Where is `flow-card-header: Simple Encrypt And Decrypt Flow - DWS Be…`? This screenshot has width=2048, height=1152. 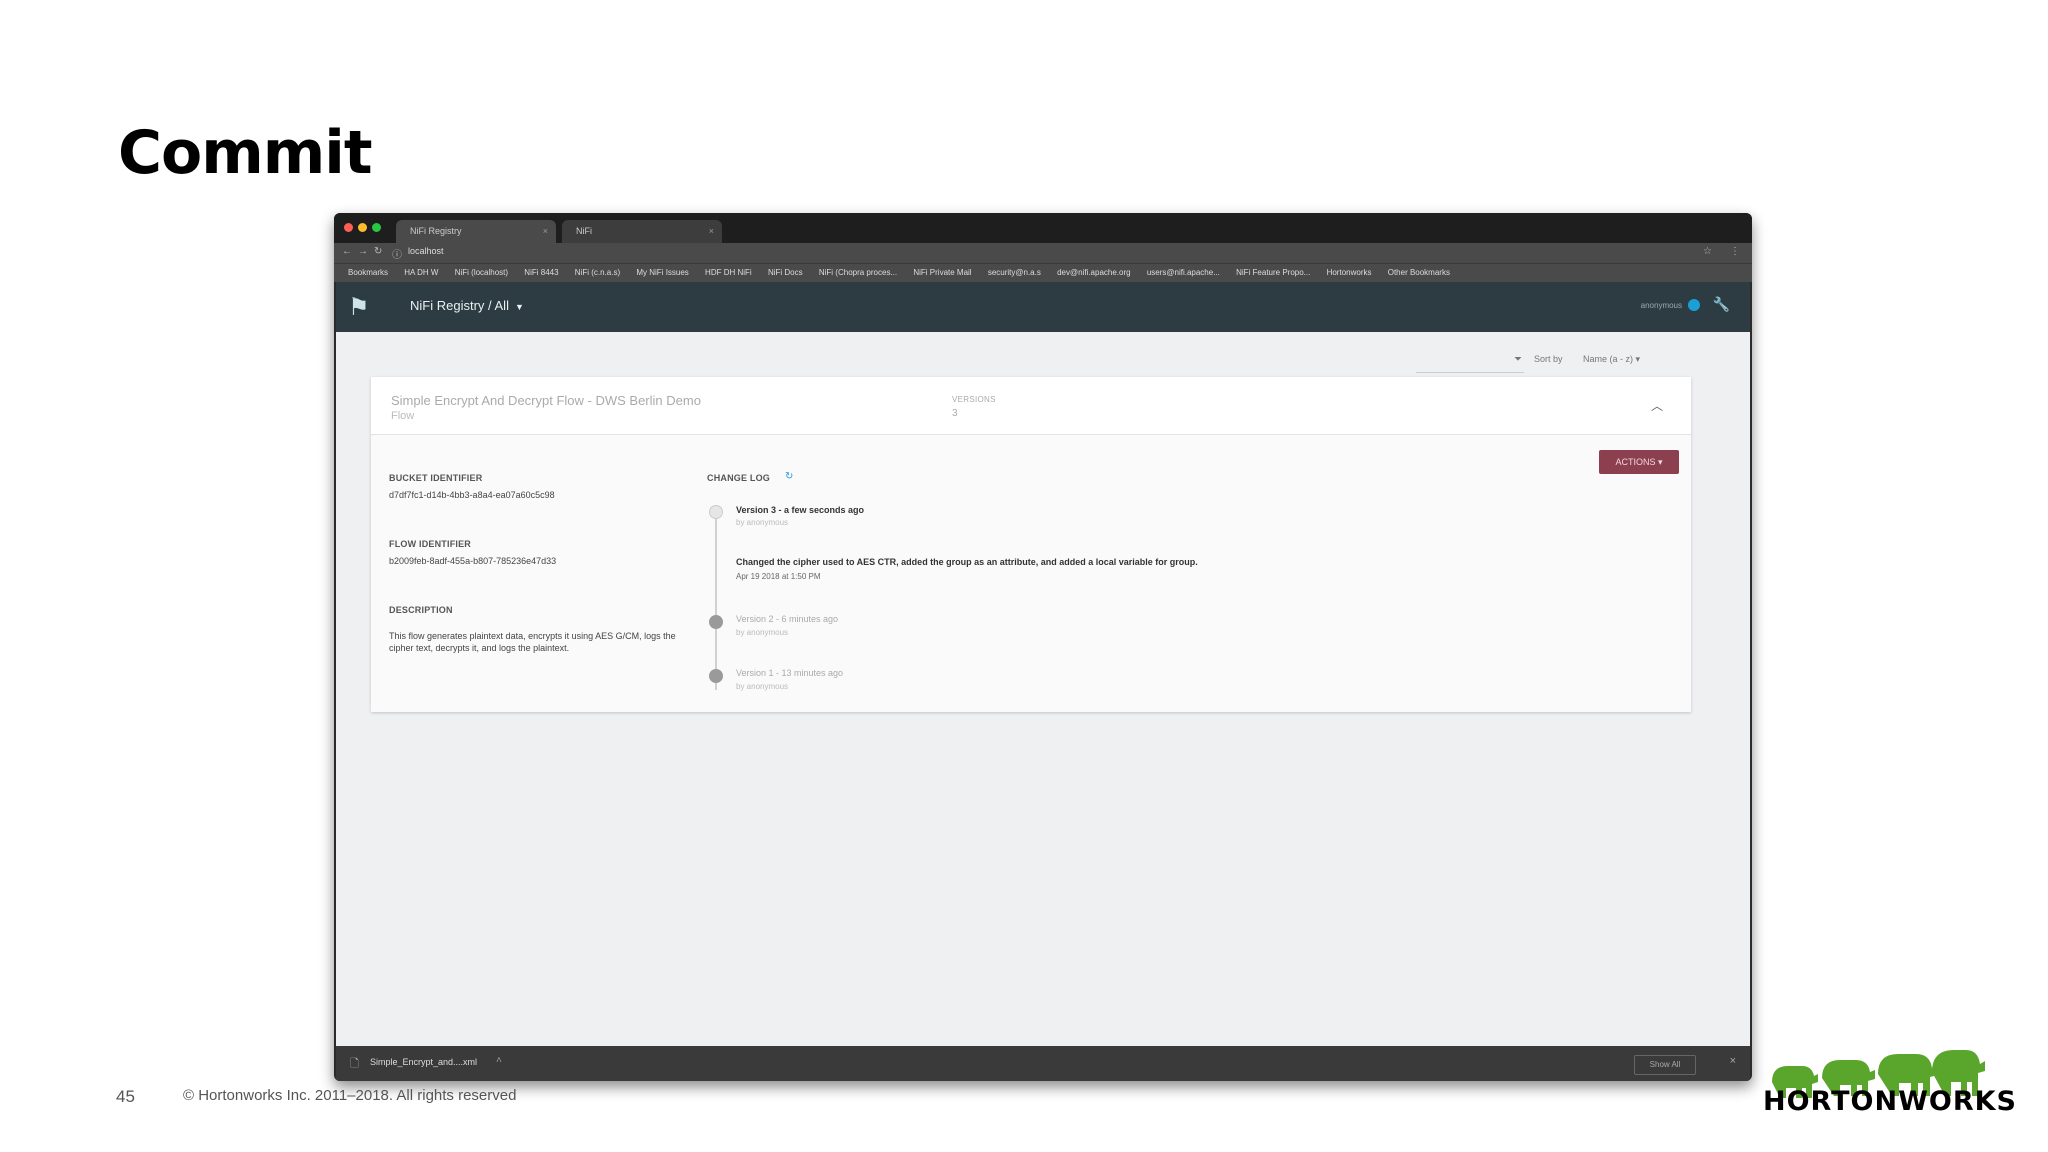 flow-card-header: Simple Encrypt And Decrypt Flow - DWS Be… is located at coordinates (1031, 406).